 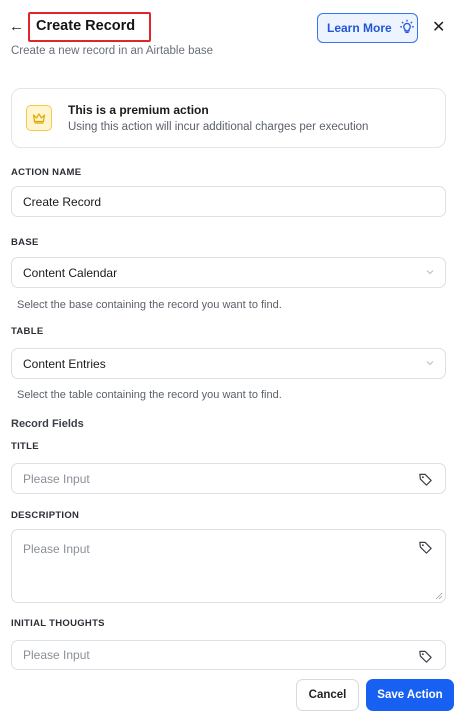 What do you see at coordinates (228, 272) in the screenshot?
I see `base-select: Content Calendar` at bounding box center [228, 272].